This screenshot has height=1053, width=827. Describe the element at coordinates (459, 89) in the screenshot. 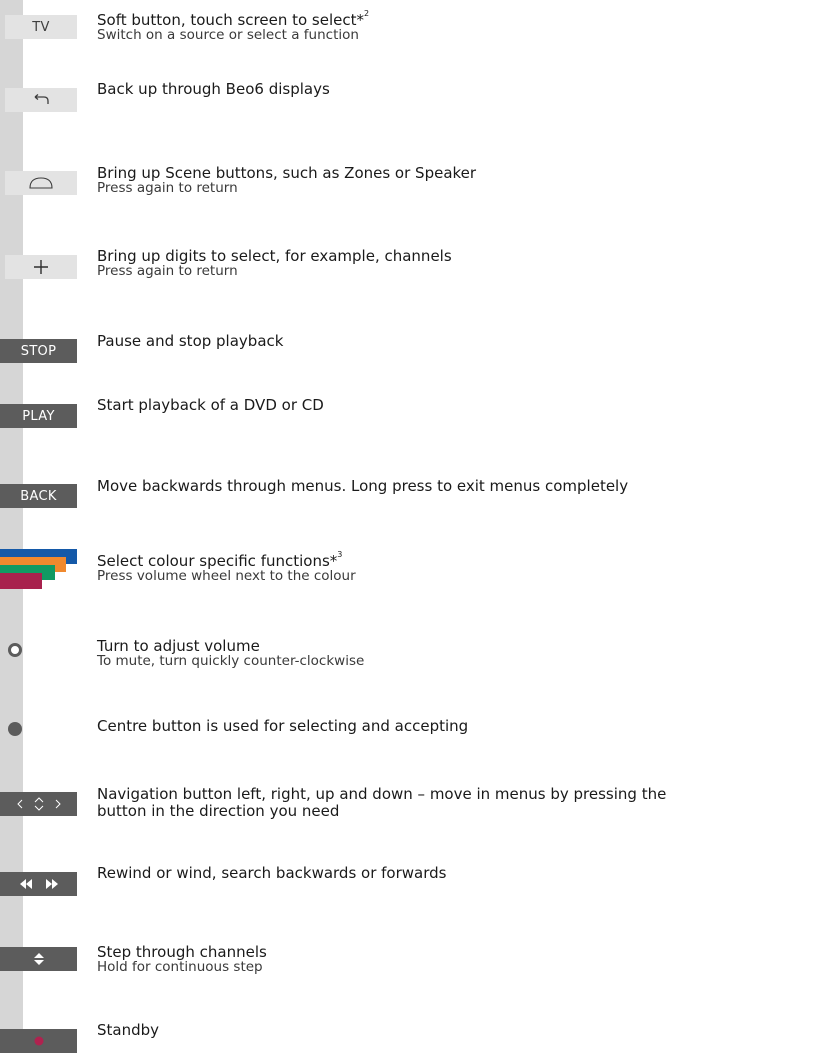

I see `back-arrow-description: Back up through Beo6 displays` at that location.